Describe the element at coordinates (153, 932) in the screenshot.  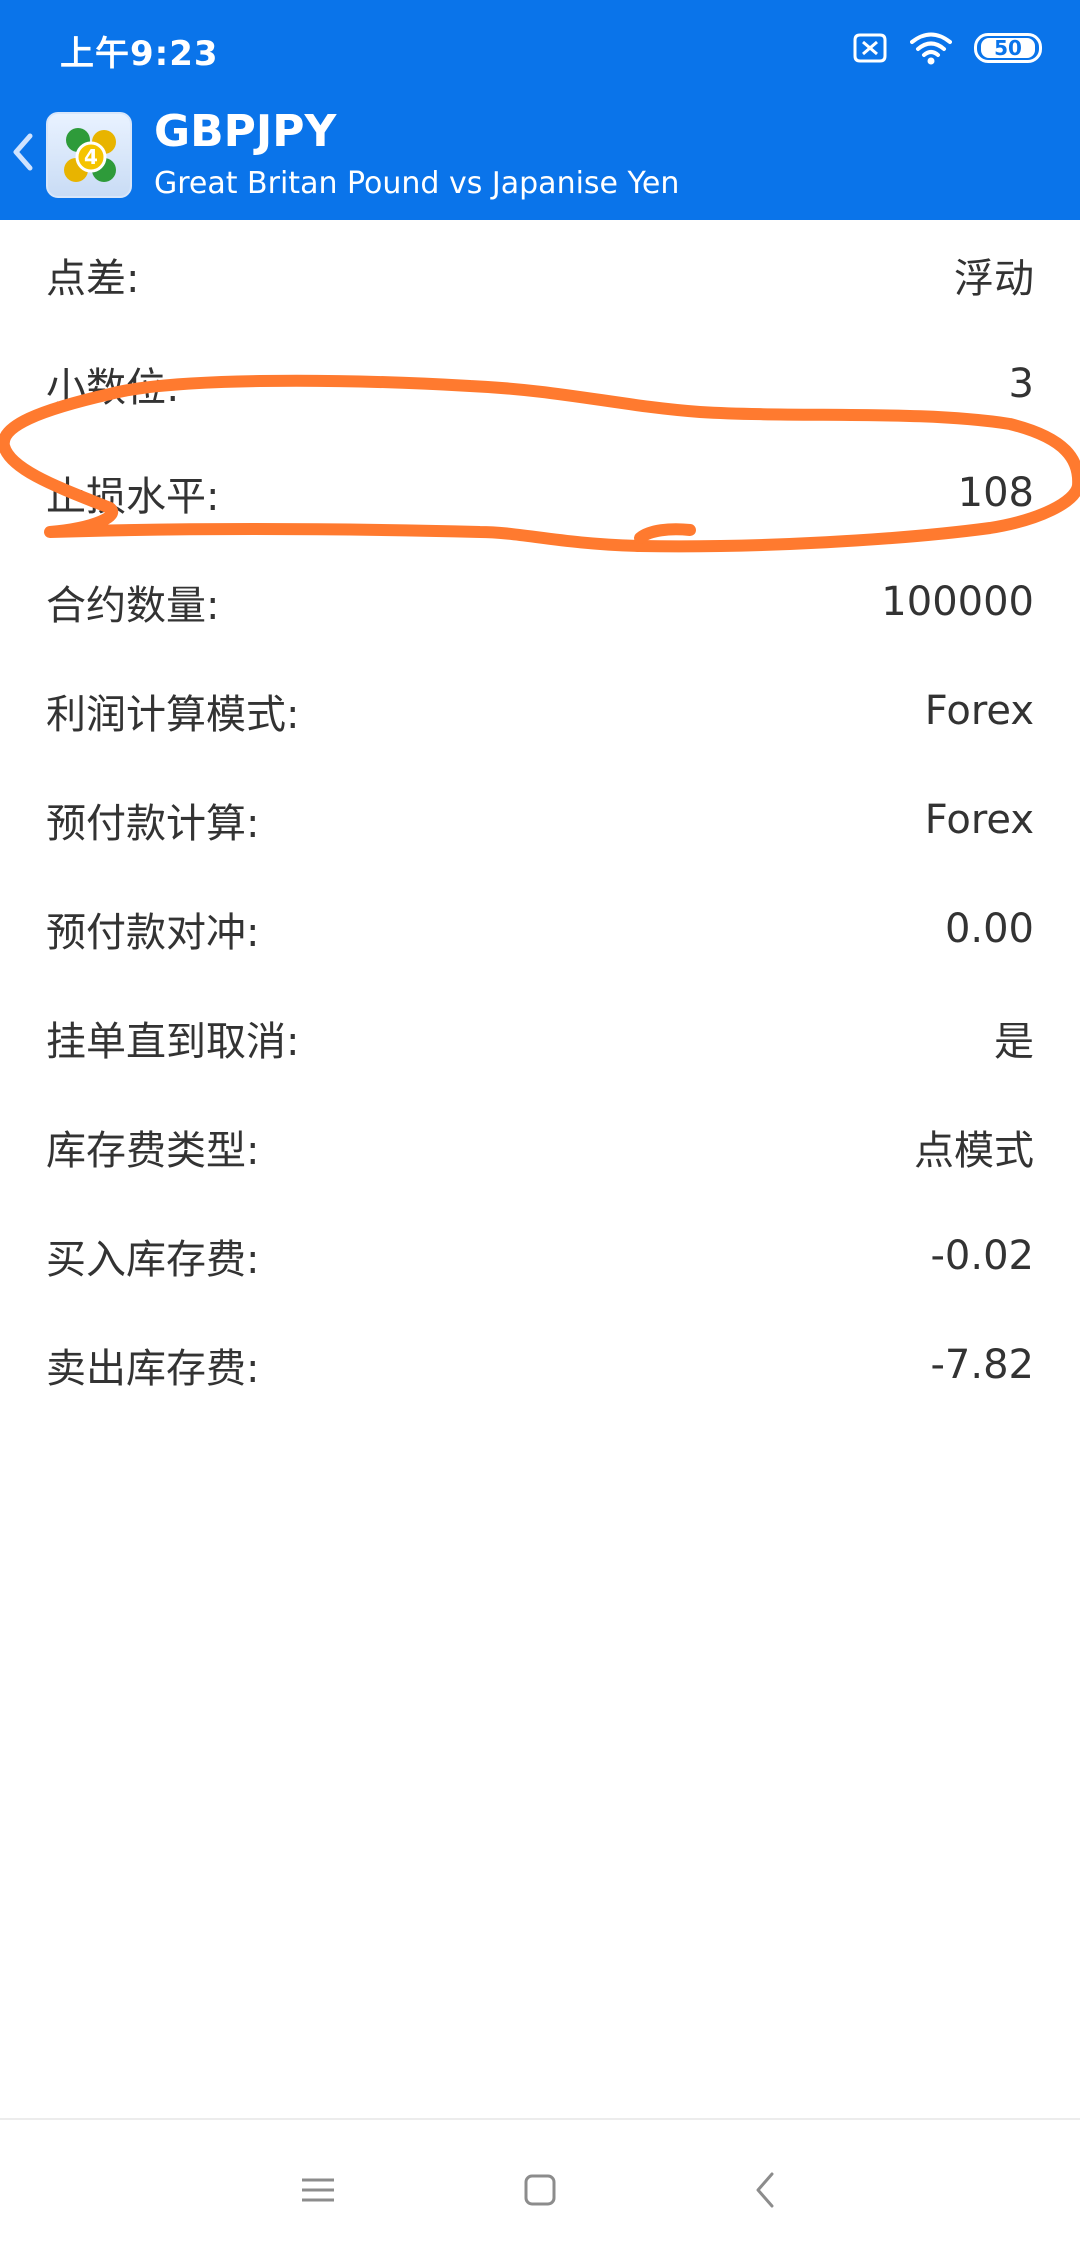
I see `row-label: 预付款对冲:` at that location.